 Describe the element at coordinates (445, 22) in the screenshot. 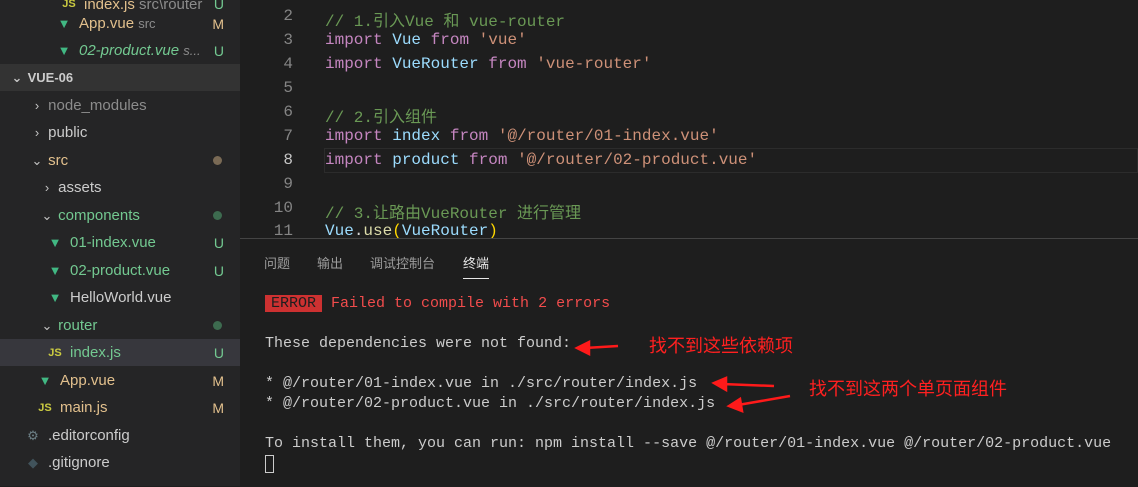

I see `code-line: // 1.引入Vue 和 vue-router` at that location.